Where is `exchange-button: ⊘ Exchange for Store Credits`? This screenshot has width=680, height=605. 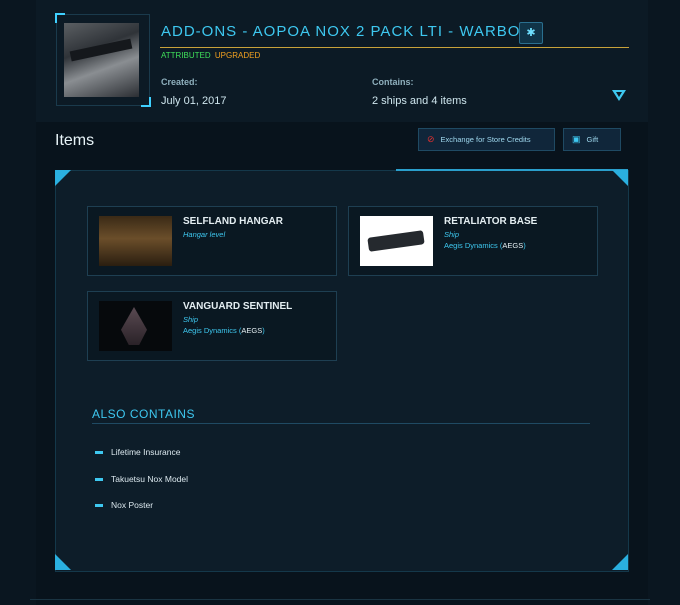
exchange-button: ⊘ Exchange for Store Credits is located at coordinates (486, 139).